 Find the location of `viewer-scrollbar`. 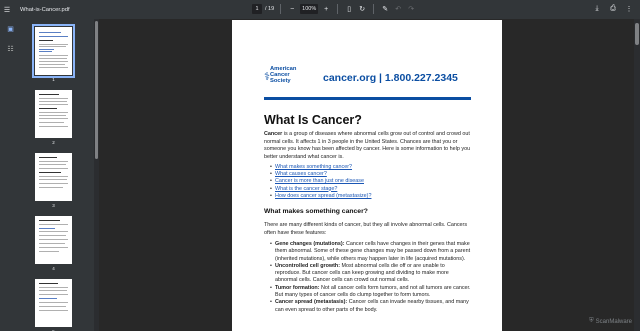

viewer-scrollbar is located at coordinates (637, 175).